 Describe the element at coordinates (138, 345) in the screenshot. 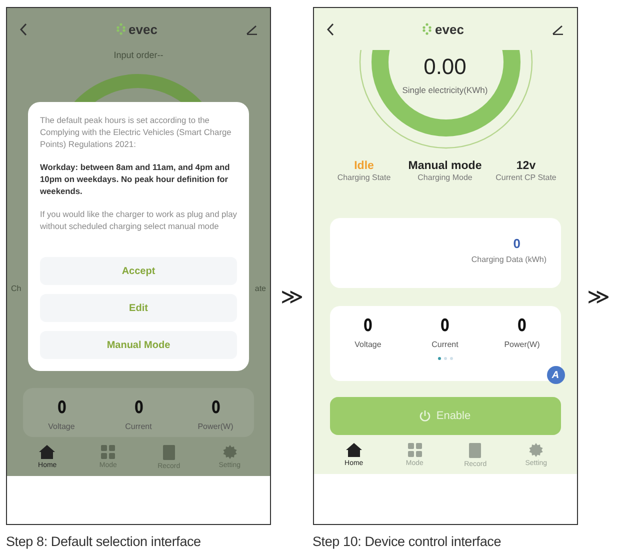

I see `dialog-button: Manual Mode` at that location.